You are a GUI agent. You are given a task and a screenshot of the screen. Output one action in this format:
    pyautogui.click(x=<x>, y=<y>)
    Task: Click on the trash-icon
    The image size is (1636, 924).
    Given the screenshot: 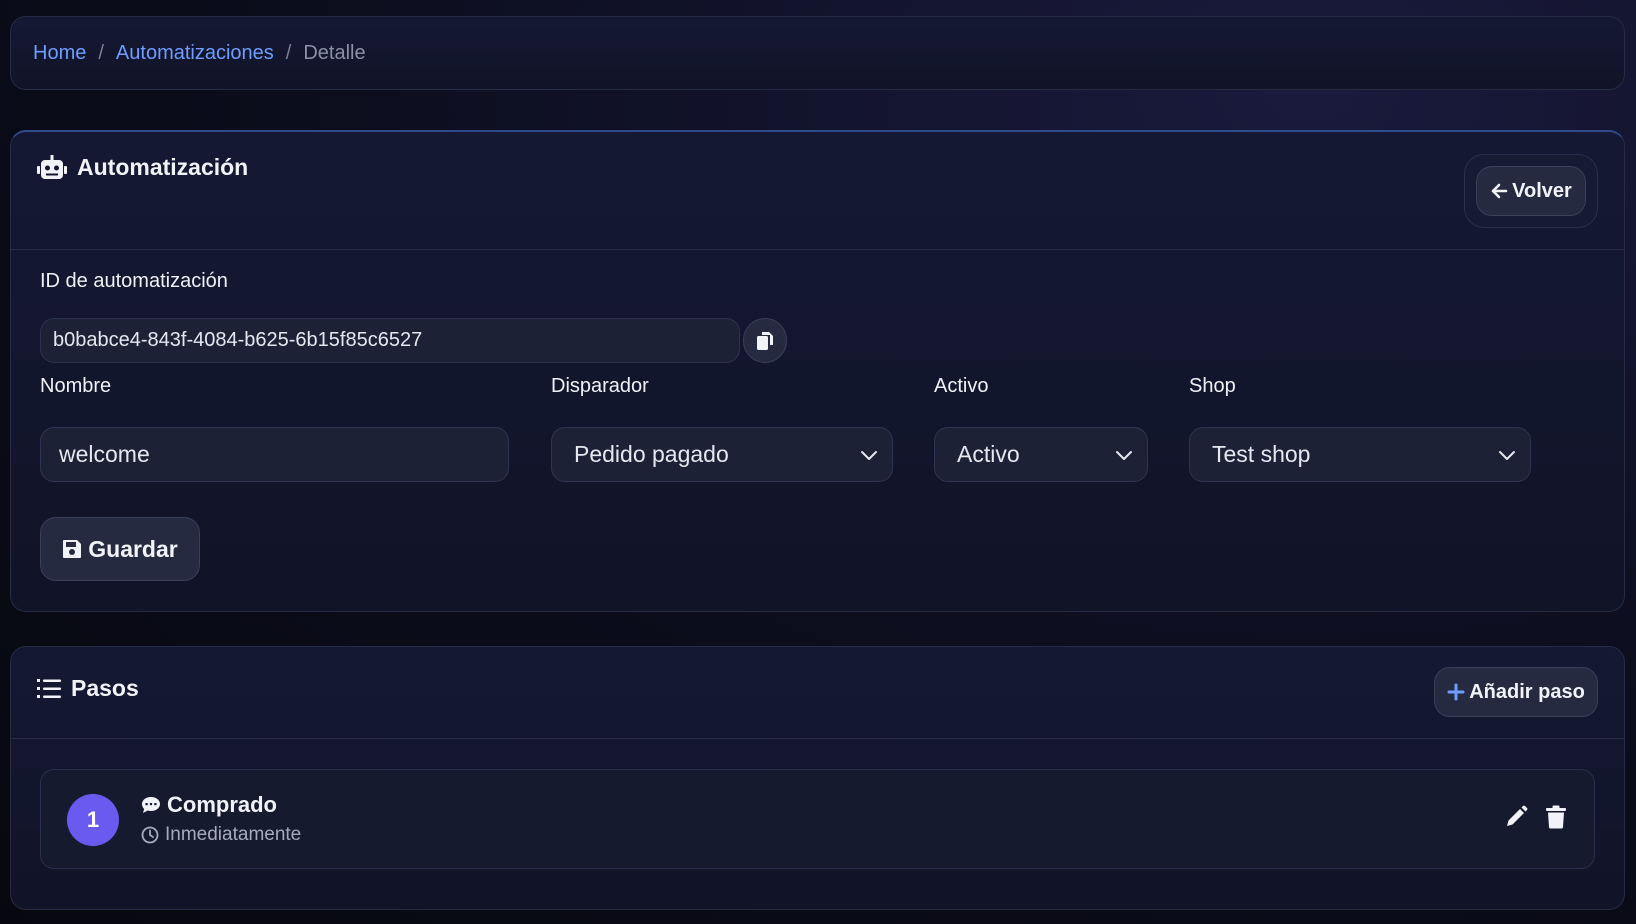 What is the action you would take?
    pyautogui.click(x=1556, y=817)
    